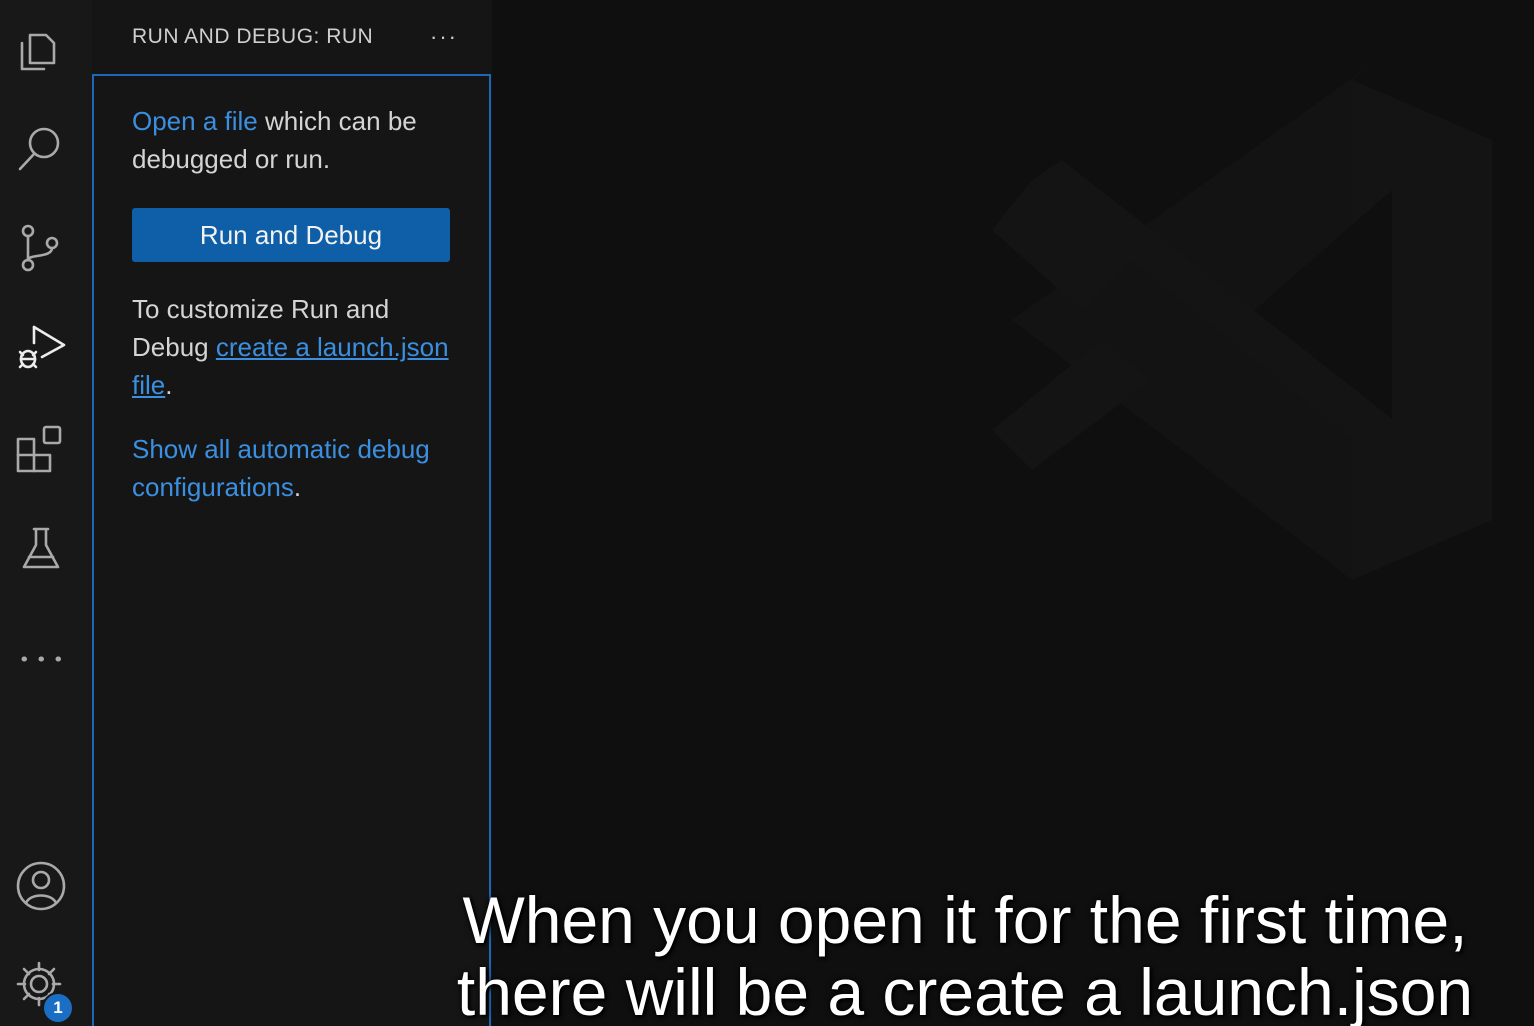 The height and width of the screenshot is (1026, 1534). Describe the element at coordinates (42, 347) in the screenshot. I see `run-debug-icon` at that location.